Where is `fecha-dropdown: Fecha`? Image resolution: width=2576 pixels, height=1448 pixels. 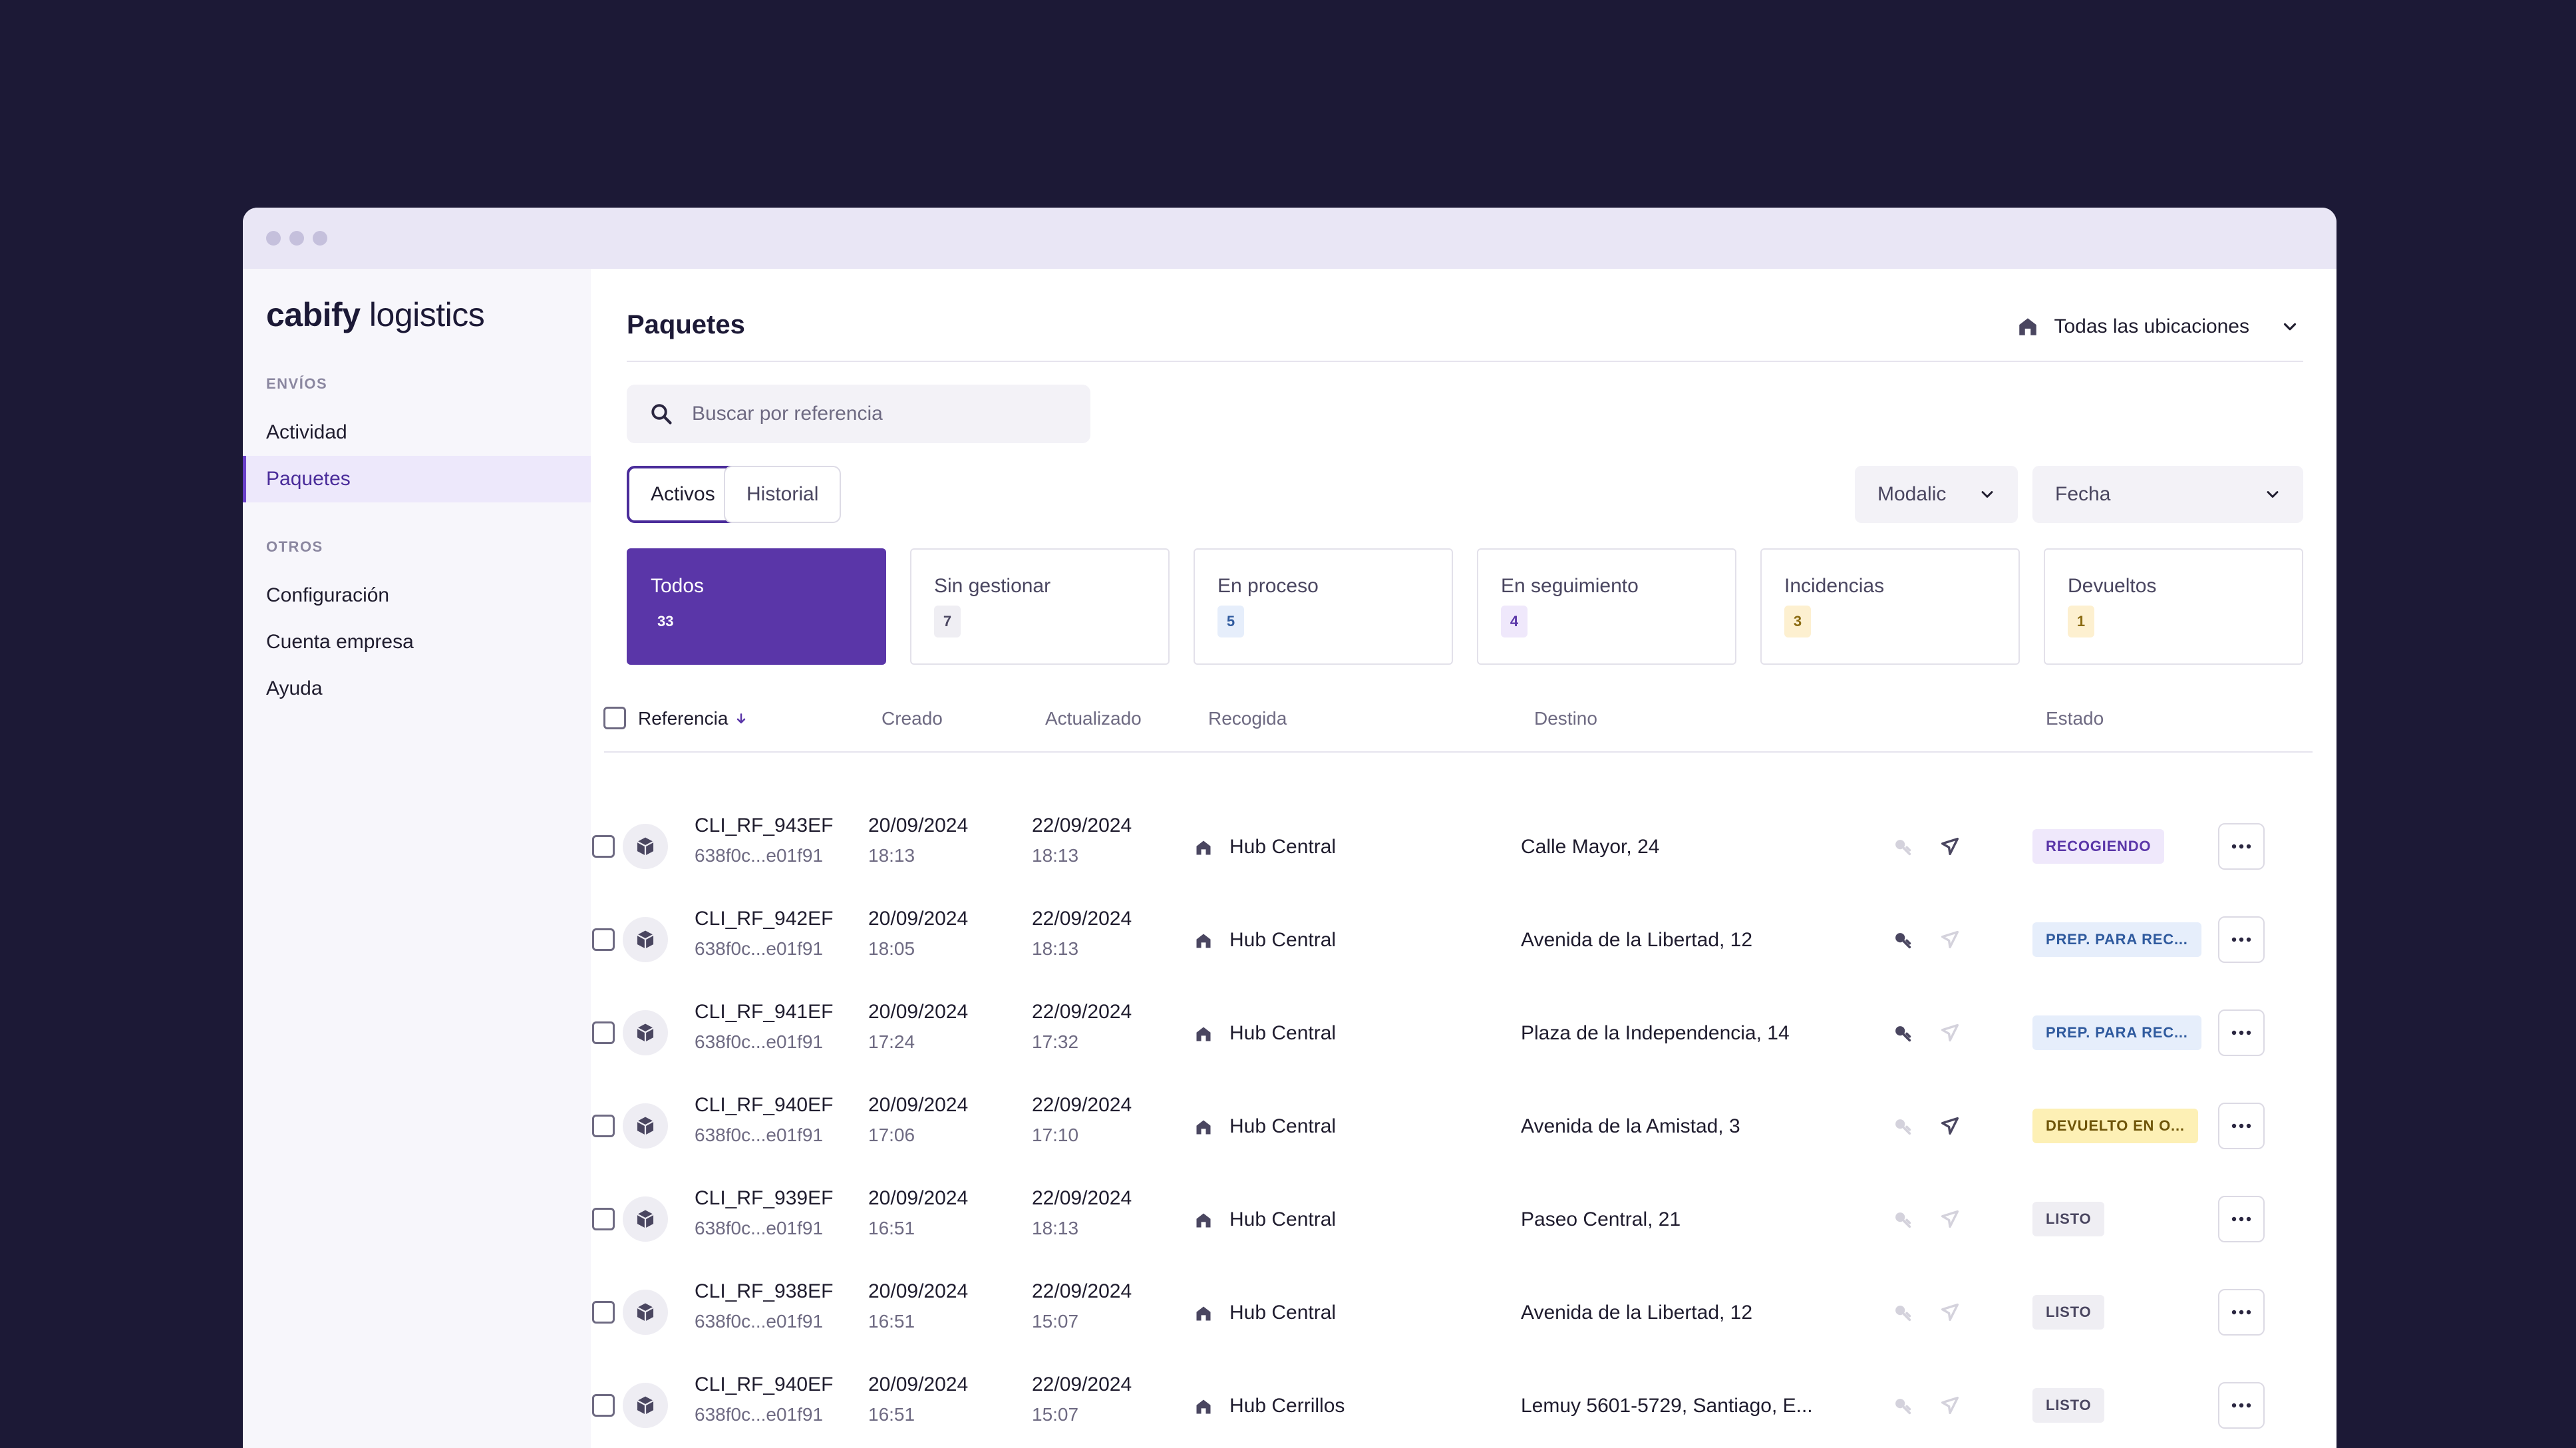 fecha-dropdown: Fecha is located at coordinates (2167, 494).